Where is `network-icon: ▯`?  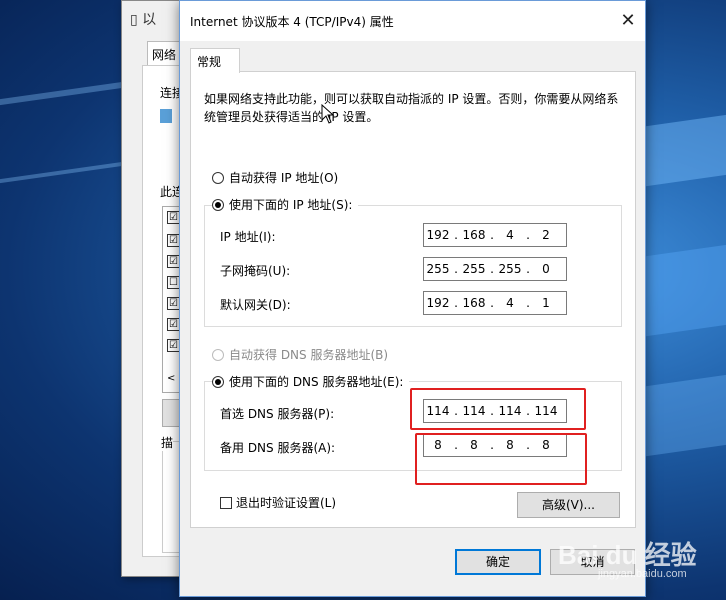 network-icon: ▯ is located at coordinates (134, 20).